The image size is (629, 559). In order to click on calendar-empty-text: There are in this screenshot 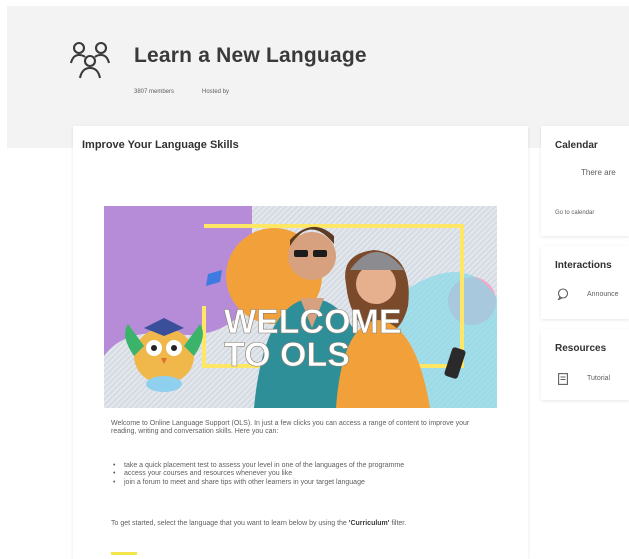, I will do `click(598, 172)`.